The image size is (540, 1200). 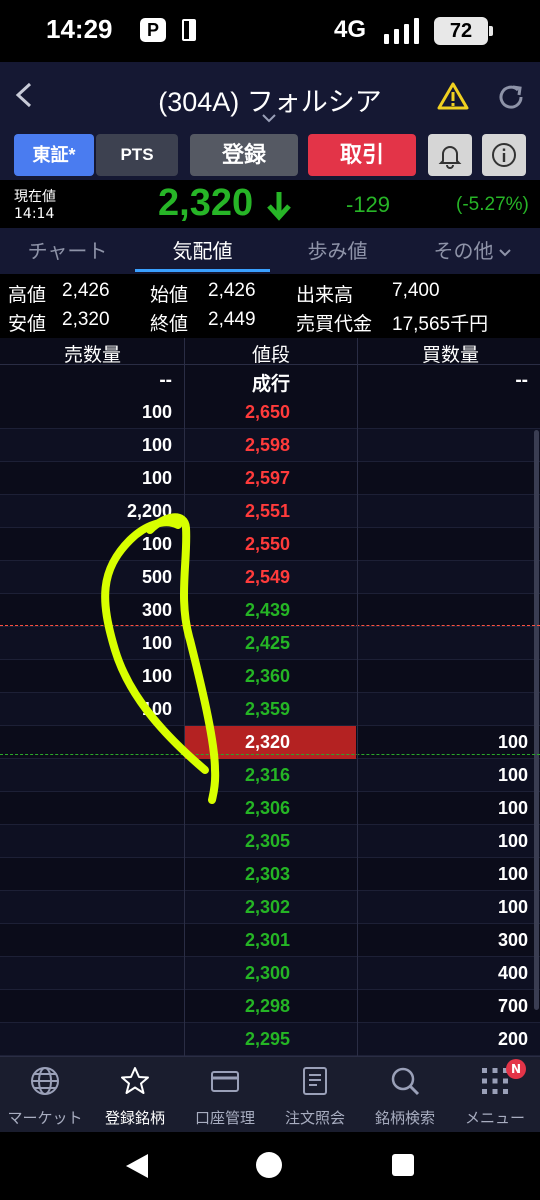 I want to click on nav-search-label: 銘柄検索, so click(x=404, y=1118).